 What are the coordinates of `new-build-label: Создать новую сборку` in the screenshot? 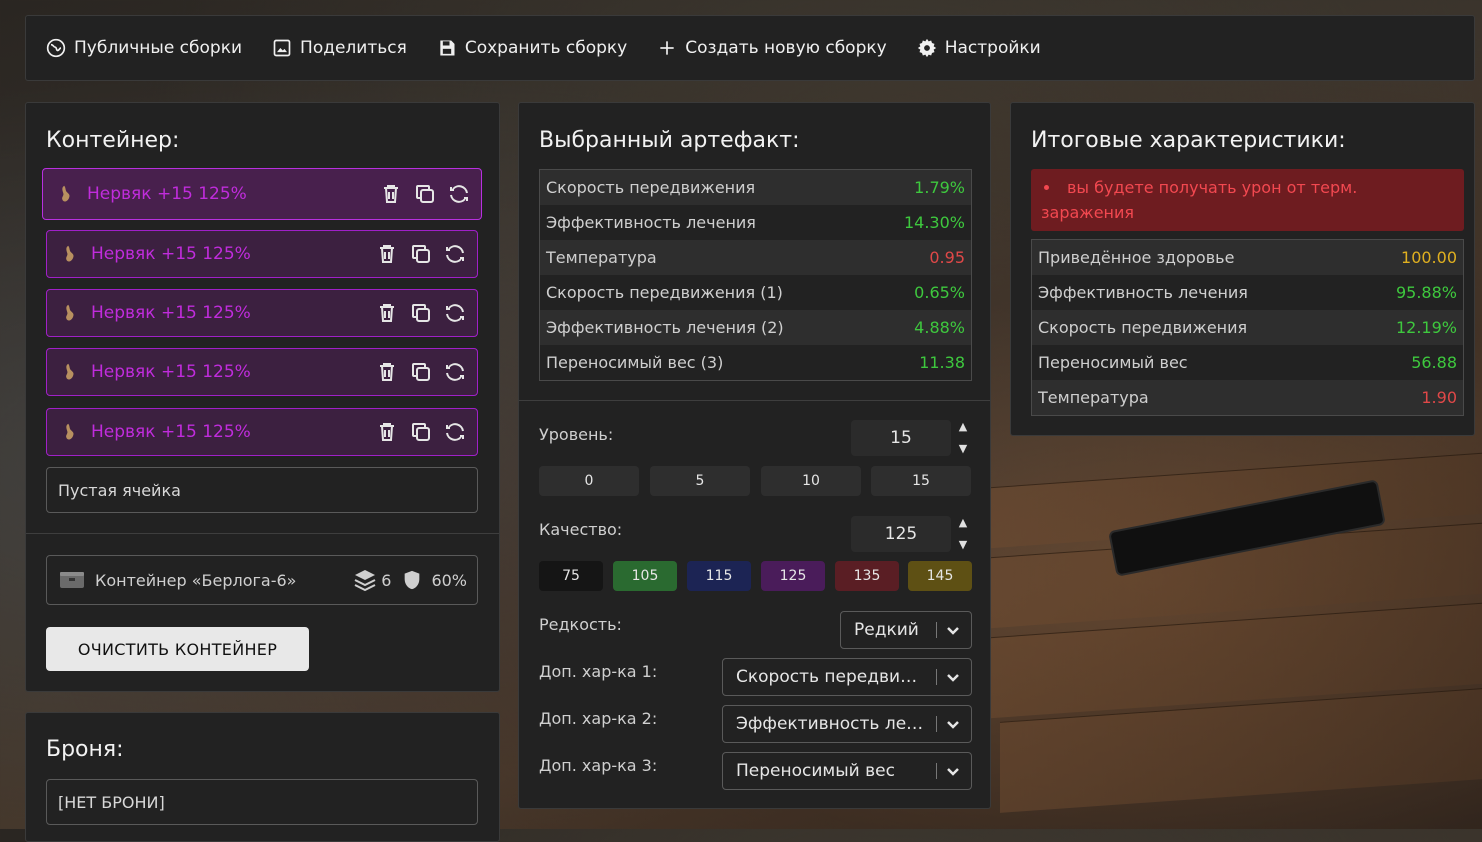 It's located at (786, 48).